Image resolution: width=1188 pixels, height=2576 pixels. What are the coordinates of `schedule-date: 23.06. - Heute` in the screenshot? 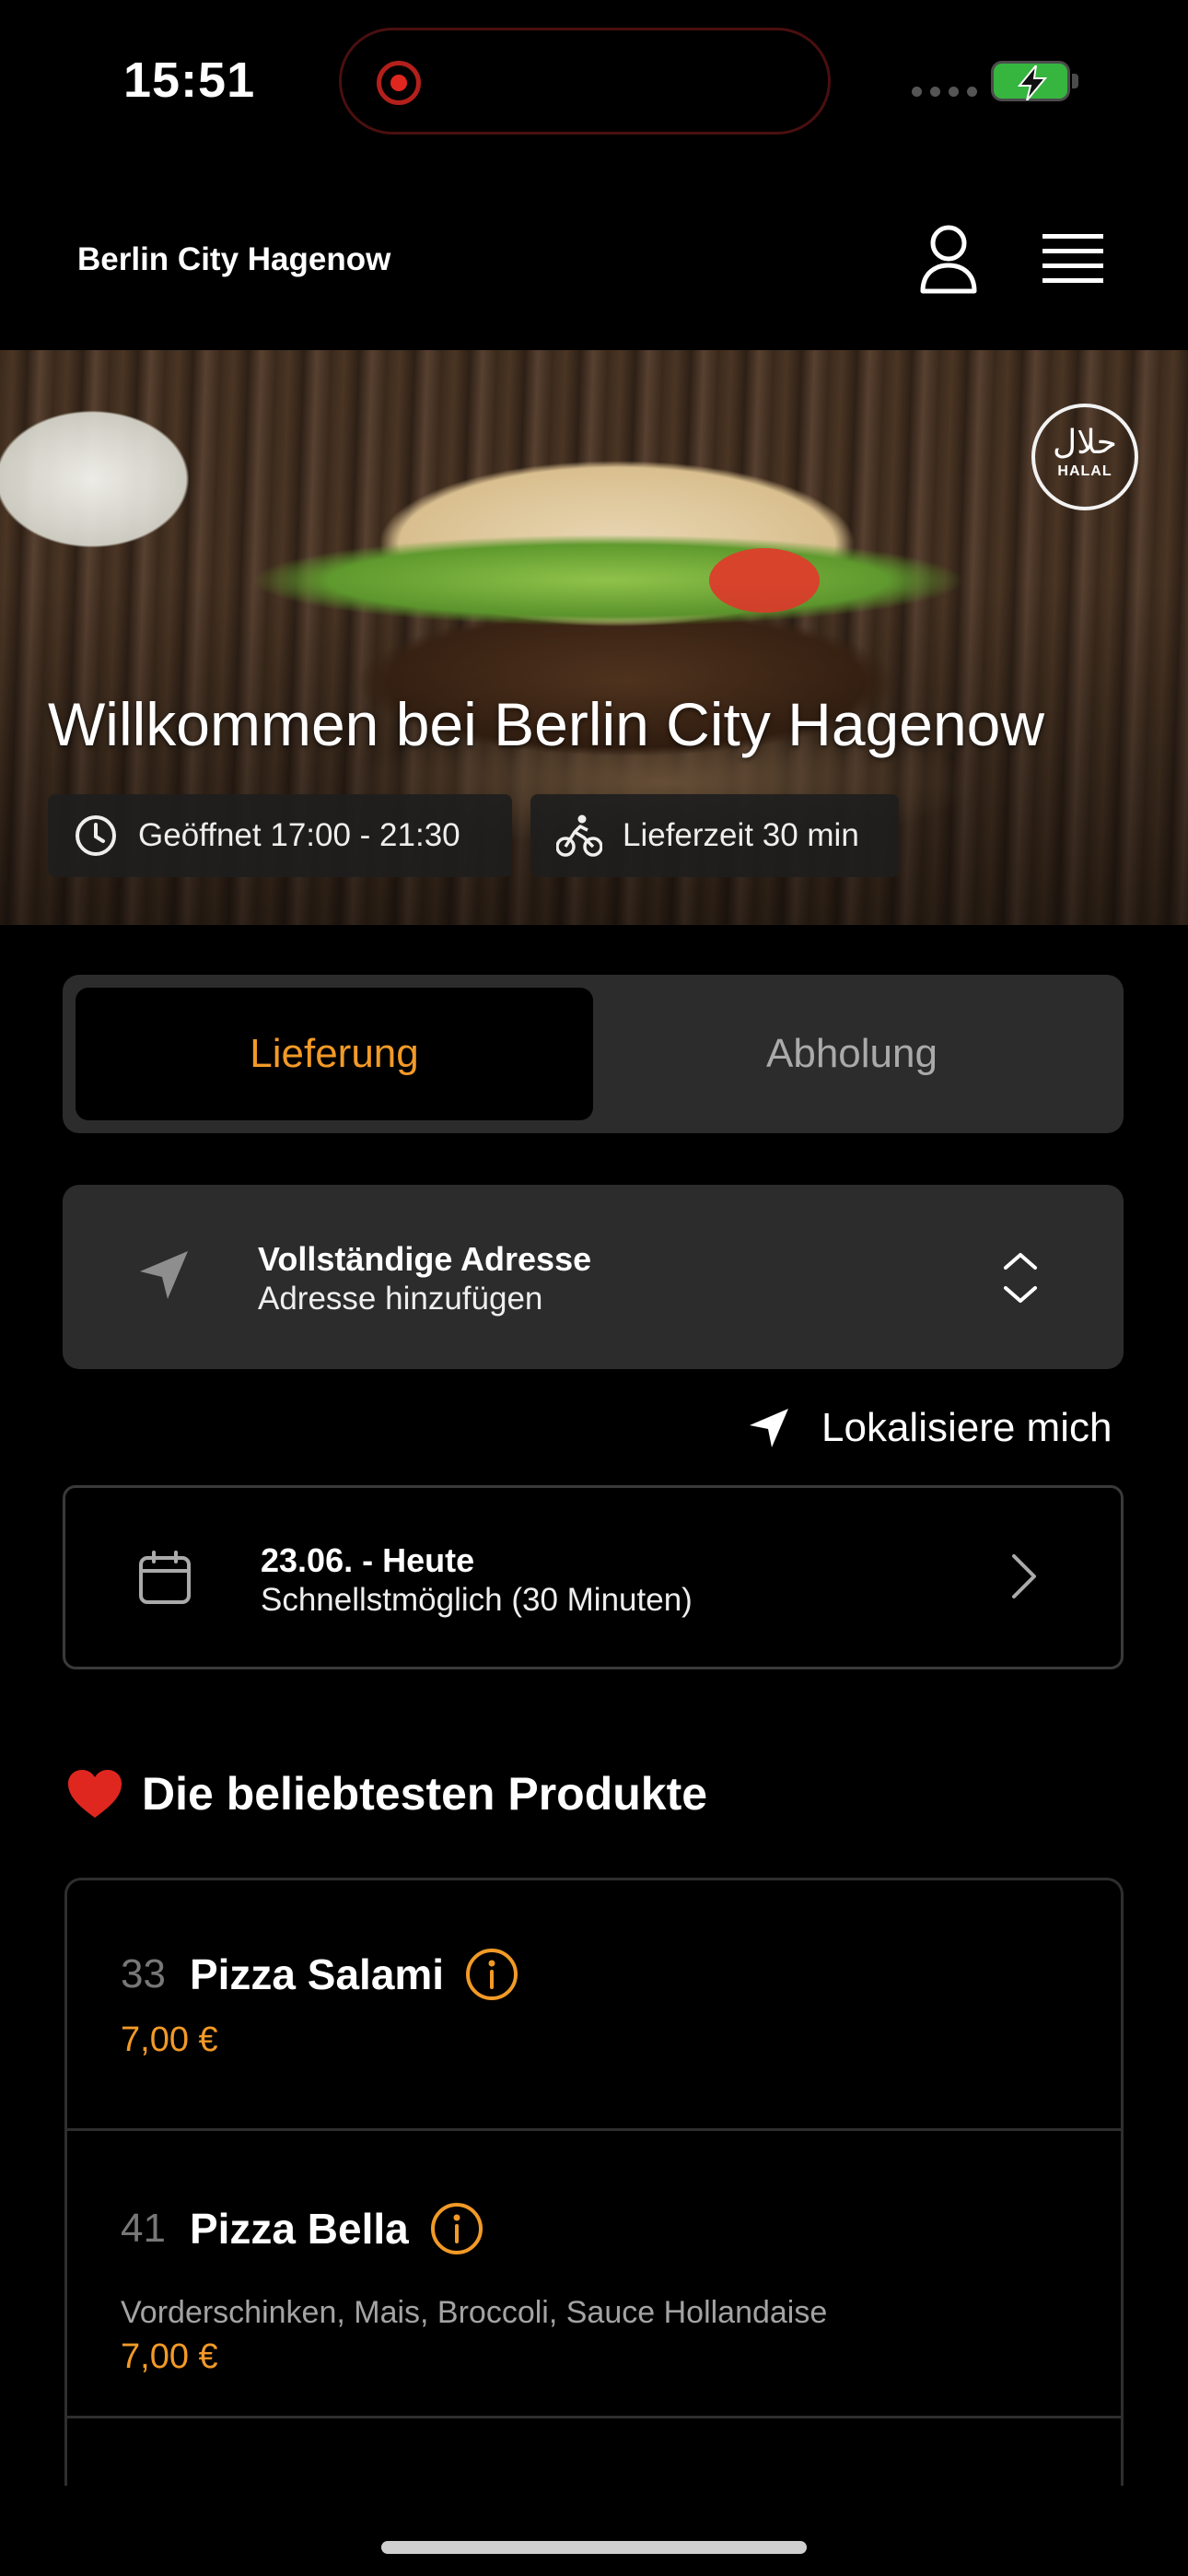 It's located at (368, 1560).